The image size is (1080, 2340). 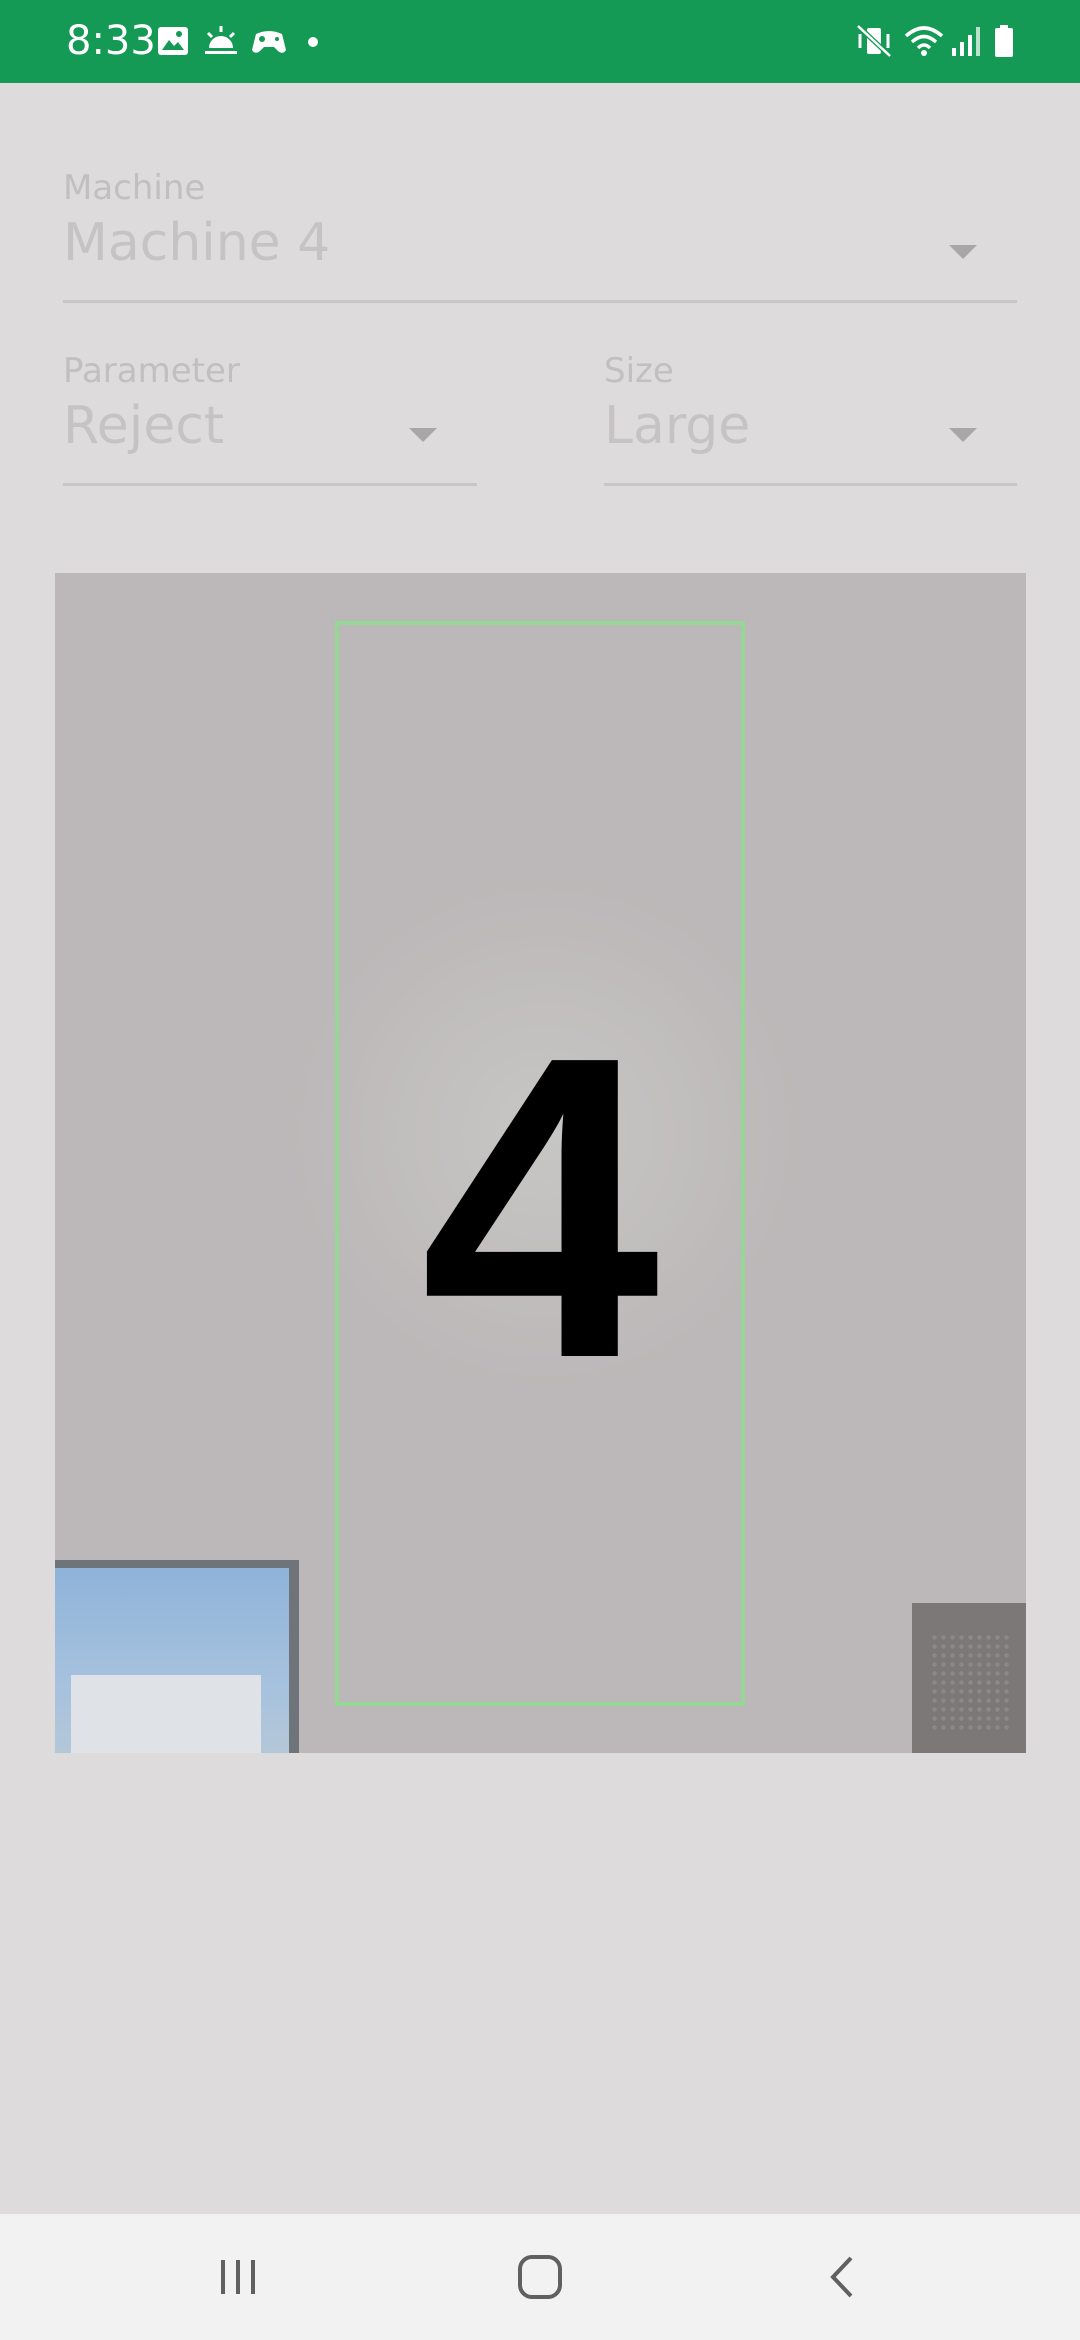 I want to click on size-value: Large, so click(x=677, y=426).